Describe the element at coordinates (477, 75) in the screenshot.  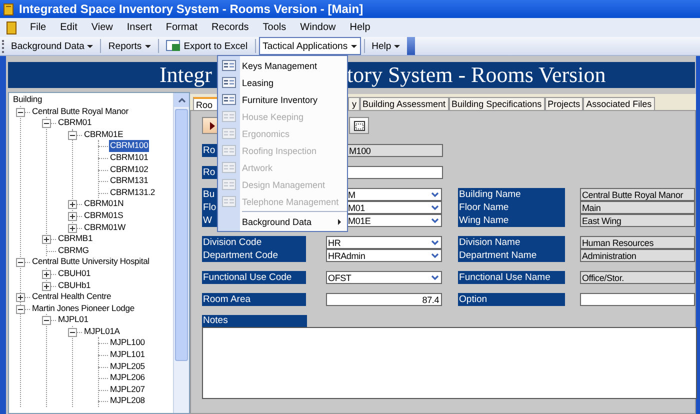
I see `banner-title: tory System - Rooms Version` at that location.